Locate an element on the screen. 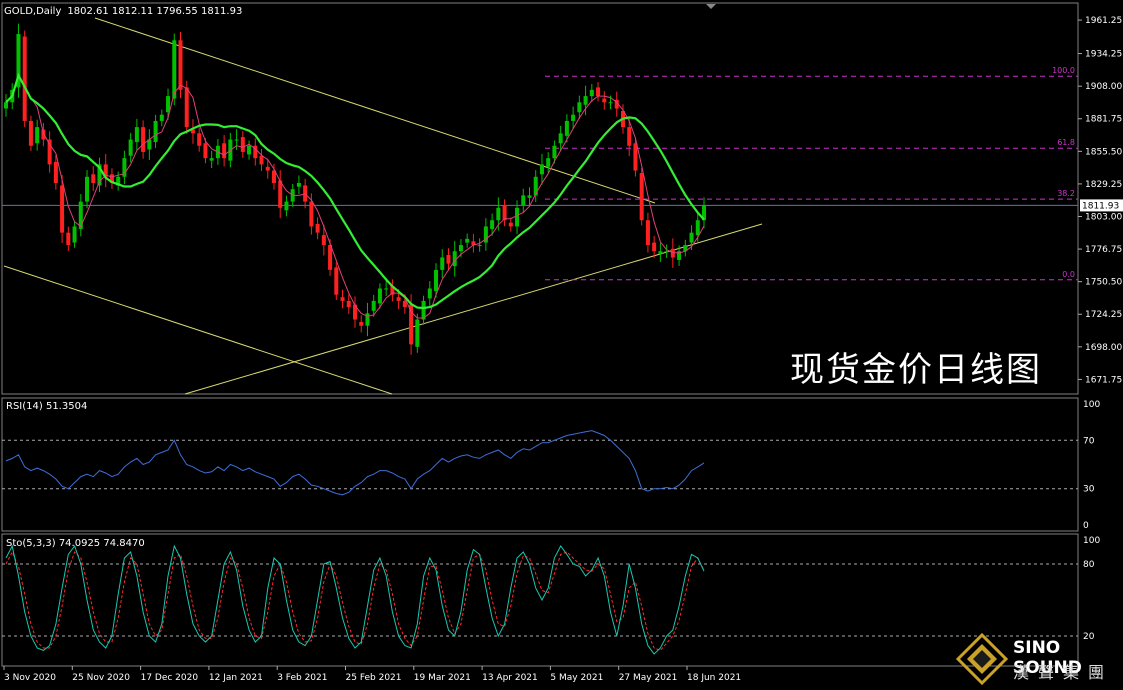 The image size is (1123, 690). x-tick-label: 13 Apr 2021 is located at coordinates (510, 678).